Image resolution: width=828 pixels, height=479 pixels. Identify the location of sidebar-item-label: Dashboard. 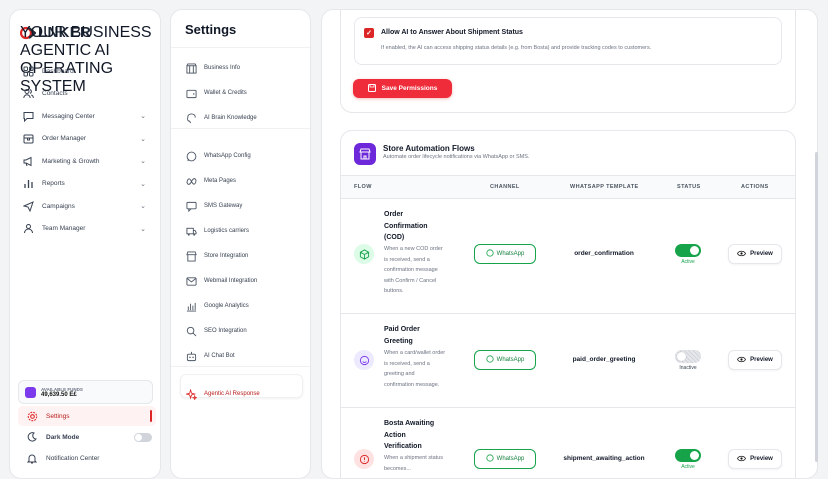
(58, 71).